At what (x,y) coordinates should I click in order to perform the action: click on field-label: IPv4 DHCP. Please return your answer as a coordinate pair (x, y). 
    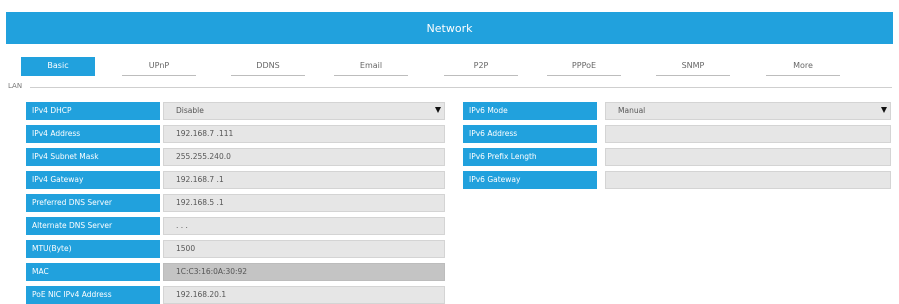
    Looking at the image, I should click on (93, 111).